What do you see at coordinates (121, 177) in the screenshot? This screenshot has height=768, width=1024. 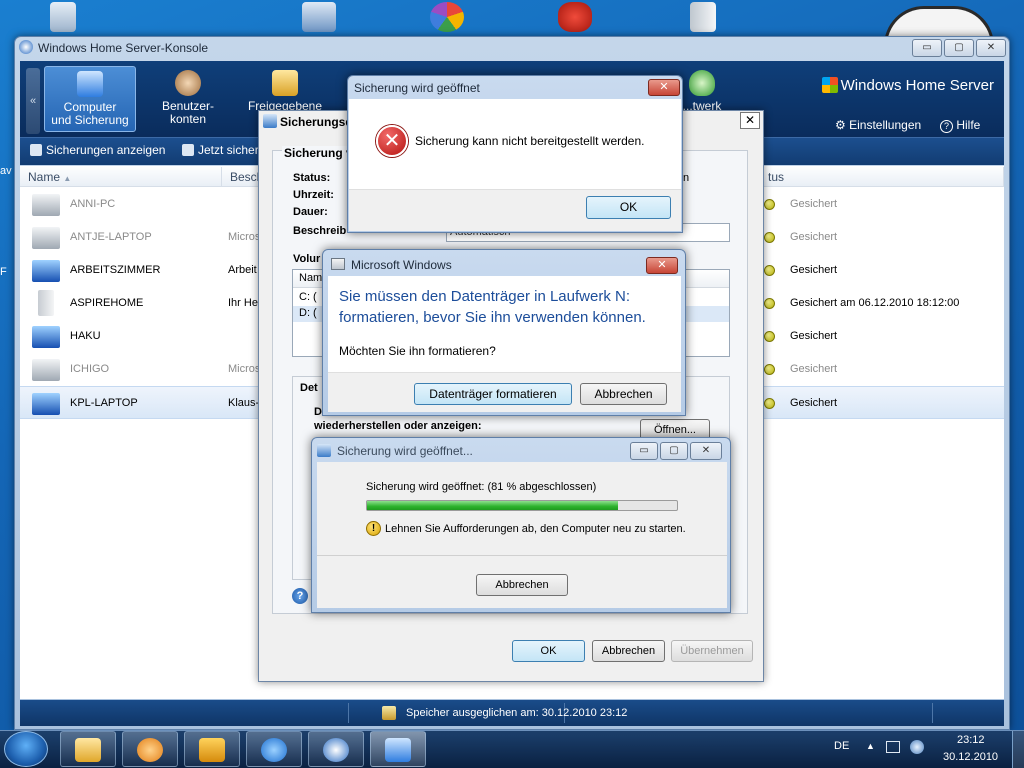 I see `column-header-name: Name ▲` at bounding box center [121, 177].